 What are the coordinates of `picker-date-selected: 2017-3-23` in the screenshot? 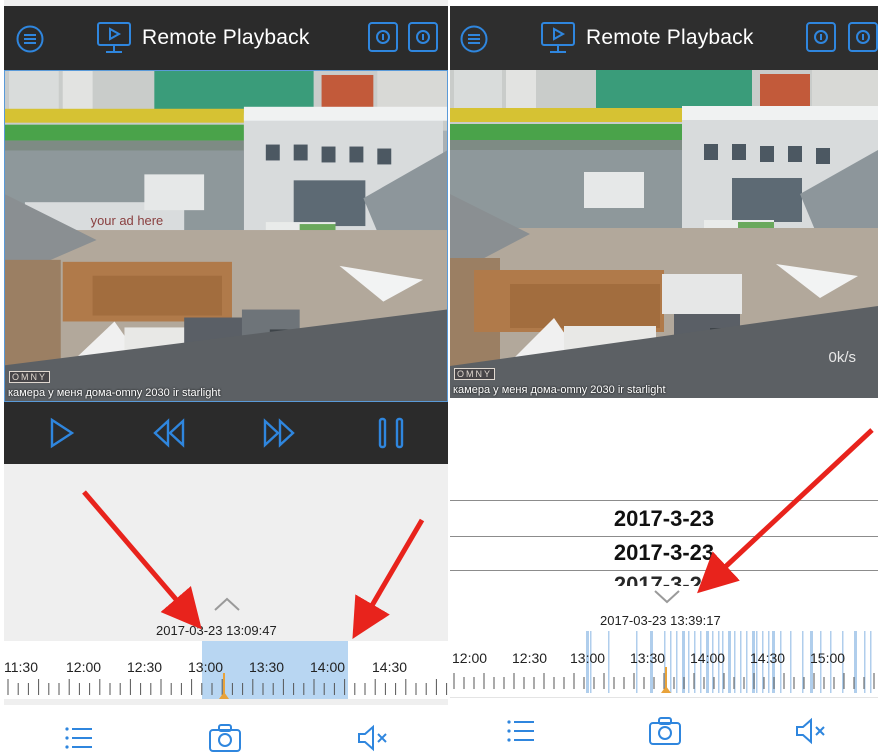 It's located at (664, 553).